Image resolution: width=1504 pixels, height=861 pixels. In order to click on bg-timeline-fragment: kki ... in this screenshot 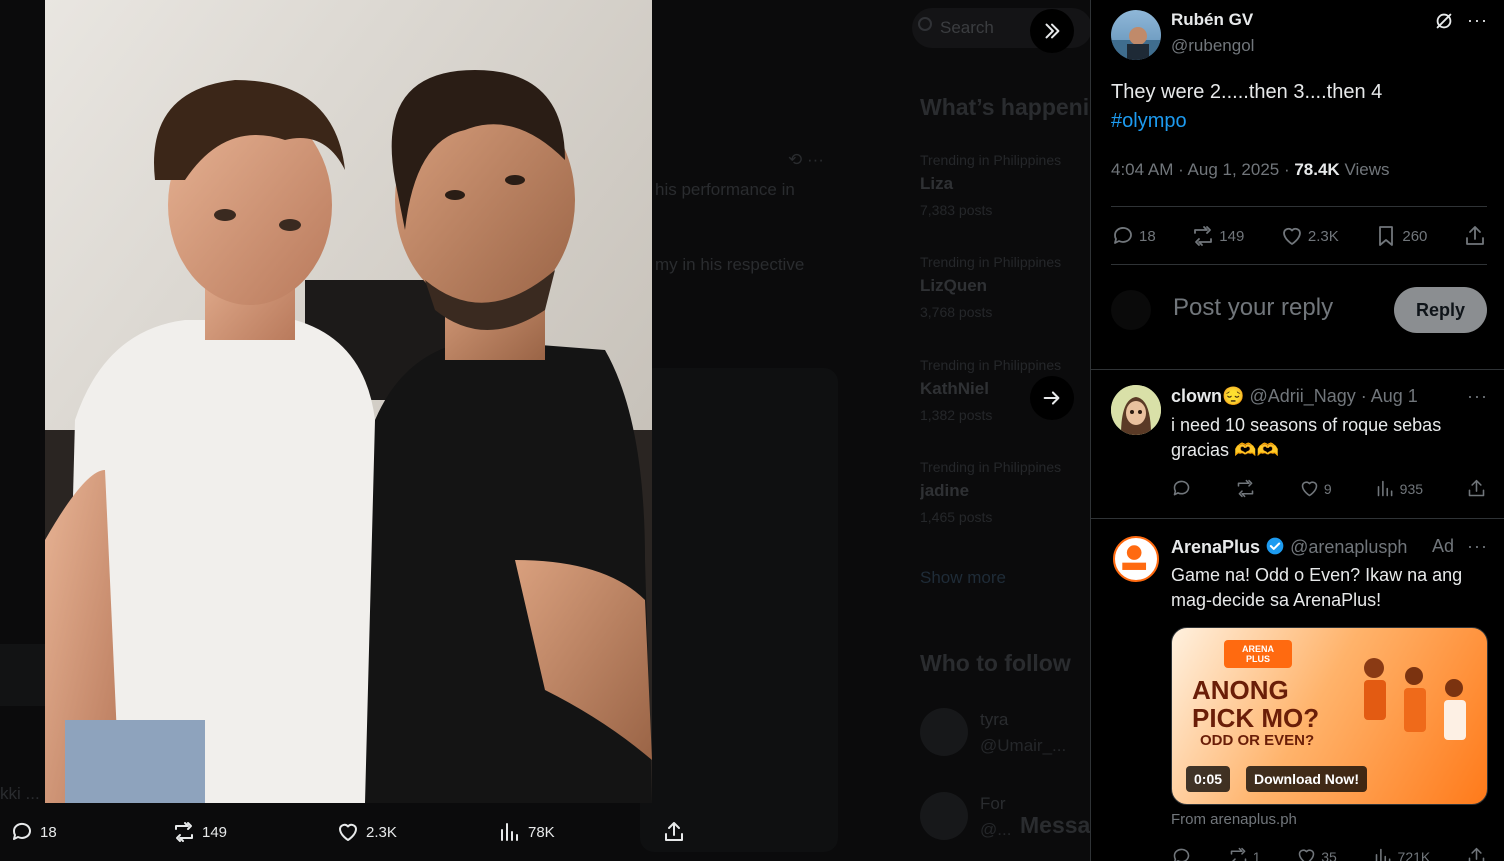, I will do `click(20, 793)`.